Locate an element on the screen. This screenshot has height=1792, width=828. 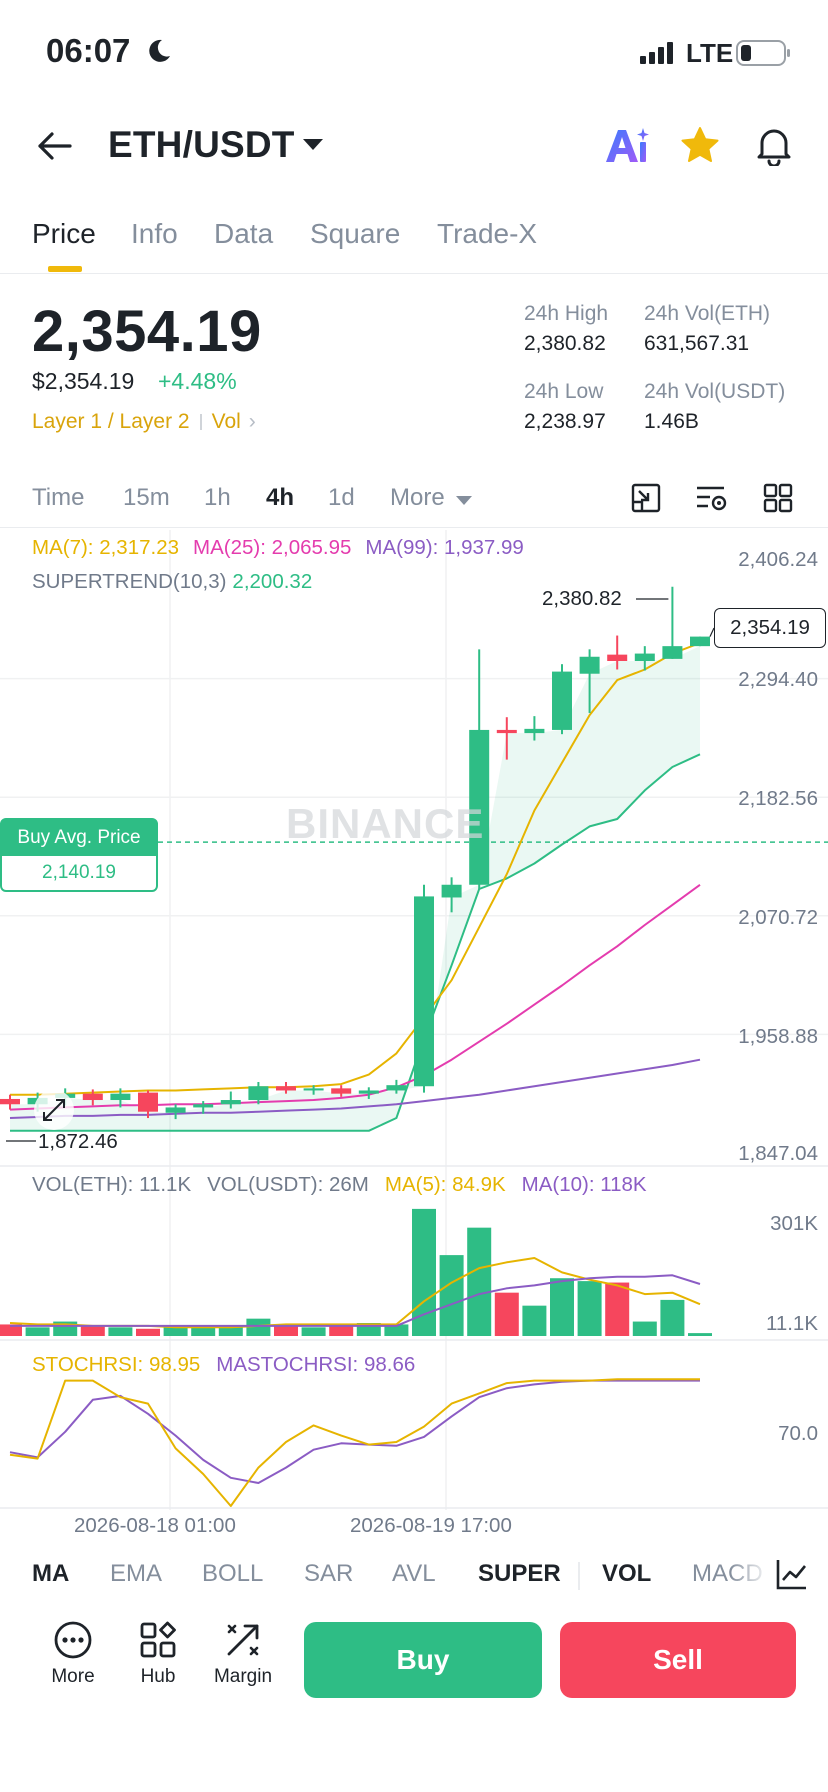
timeframe-1d: 1d is located at coordinates (341, 498).